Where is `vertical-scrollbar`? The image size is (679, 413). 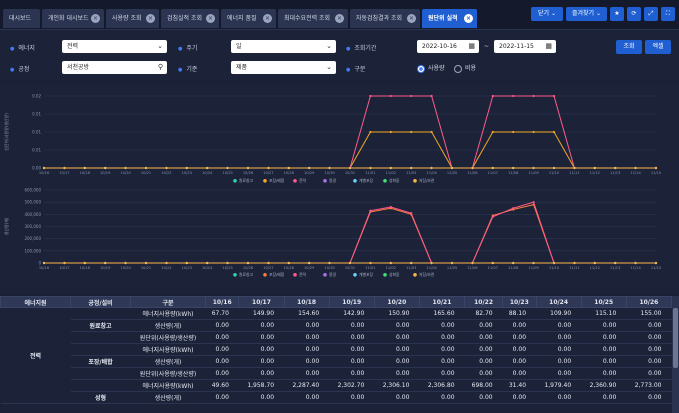 vertical-scrollbar is located at coordinates (675, 354).